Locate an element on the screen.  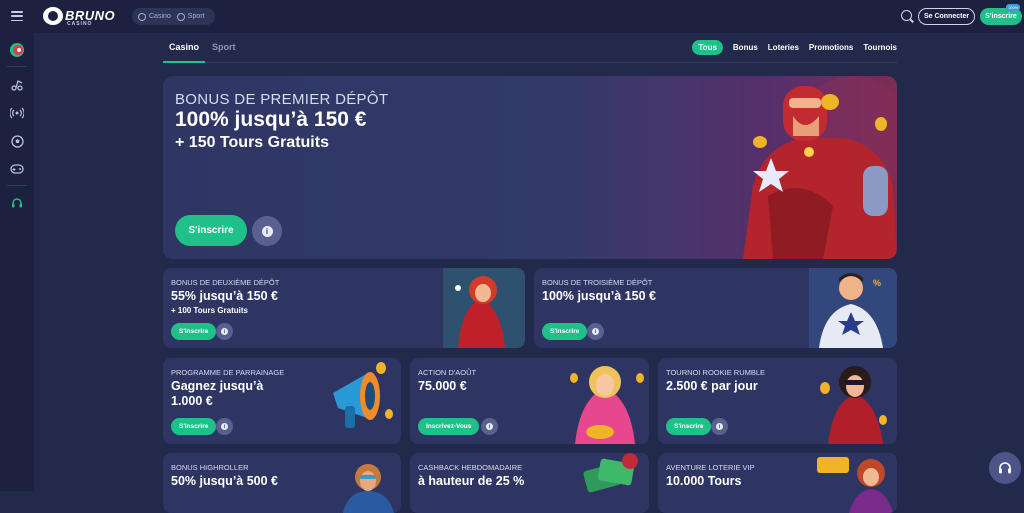
logo-mark is located at coordinates (53, 16).